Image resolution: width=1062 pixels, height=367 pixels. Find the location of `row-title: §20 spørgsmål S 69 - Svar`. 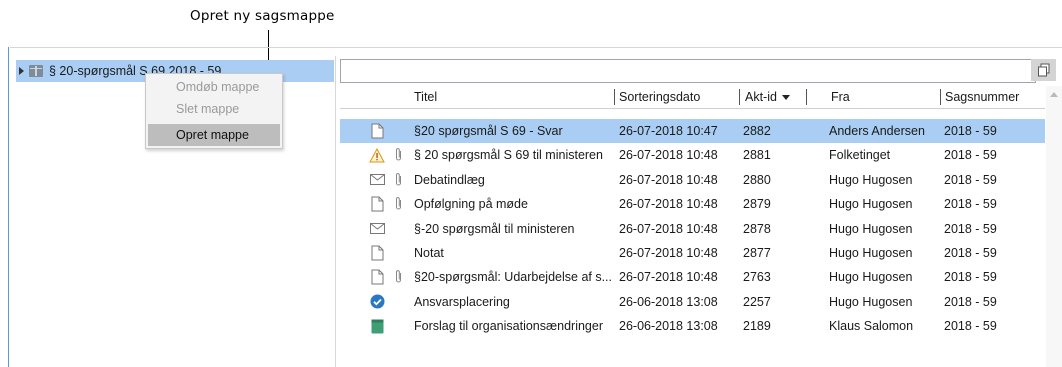

row-title: §20 spørgsmål S 69 - Svar is located at coordinates (488, 131).